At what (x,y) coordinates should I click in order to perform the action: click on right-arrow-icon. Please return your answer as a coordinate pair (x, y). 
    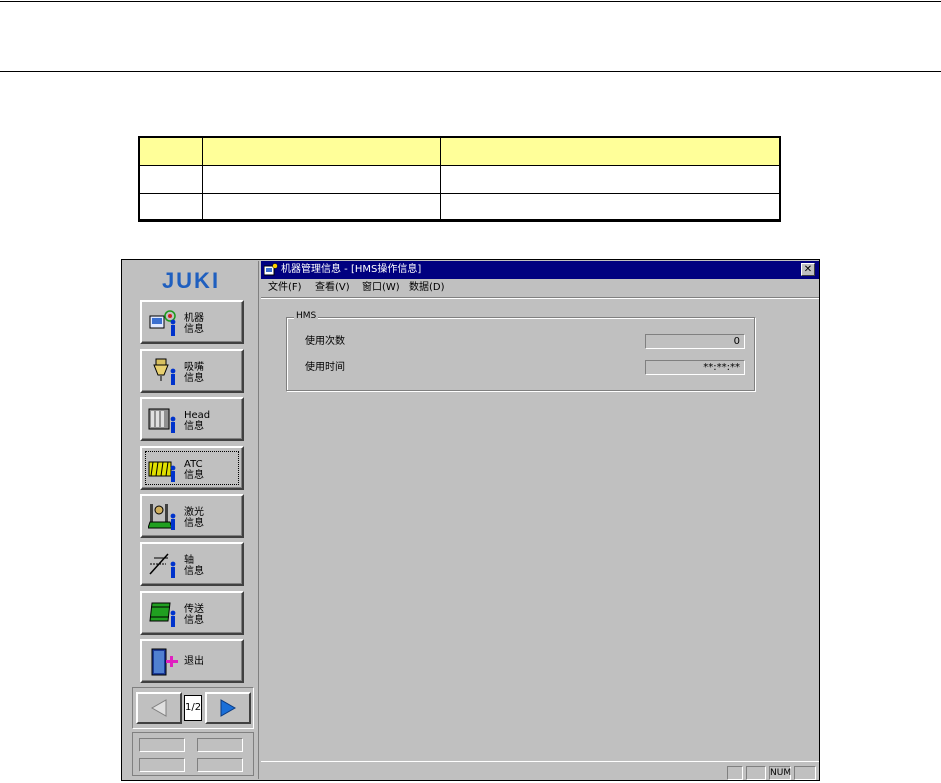
    Looking at the image, I should click on (228, 708).